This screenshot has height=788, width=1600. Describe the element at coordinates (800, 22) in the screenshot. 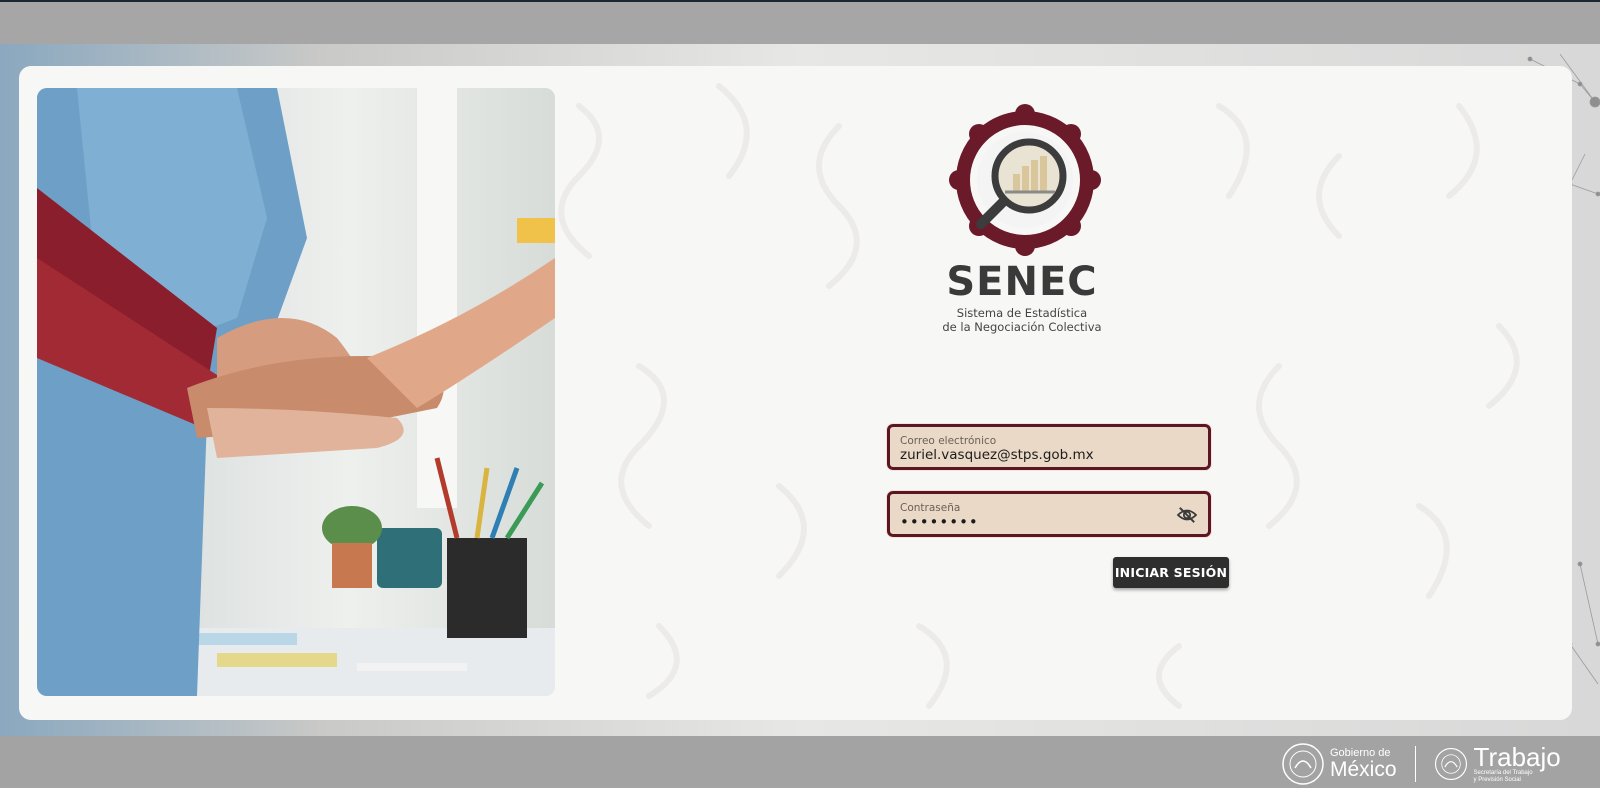

I see `top-bar` at that location.